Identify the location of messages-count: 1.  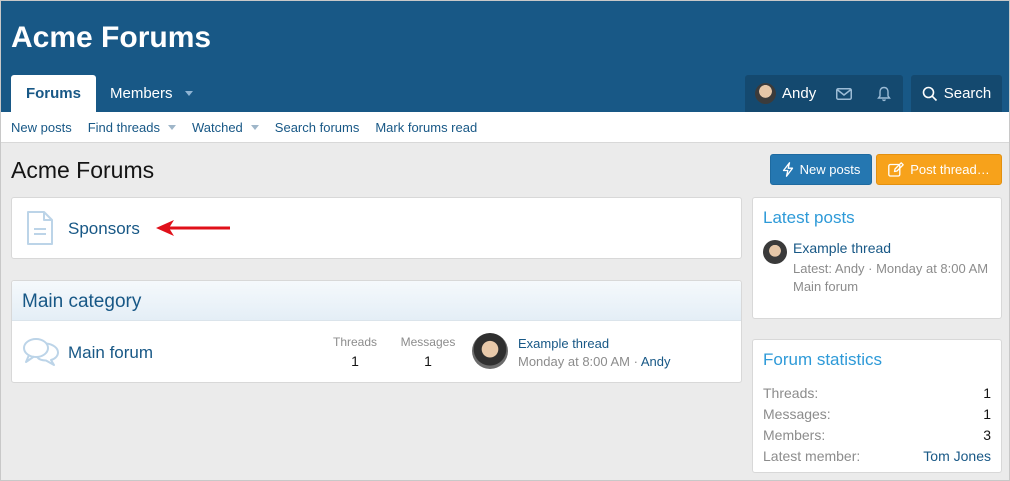
(428, 361).